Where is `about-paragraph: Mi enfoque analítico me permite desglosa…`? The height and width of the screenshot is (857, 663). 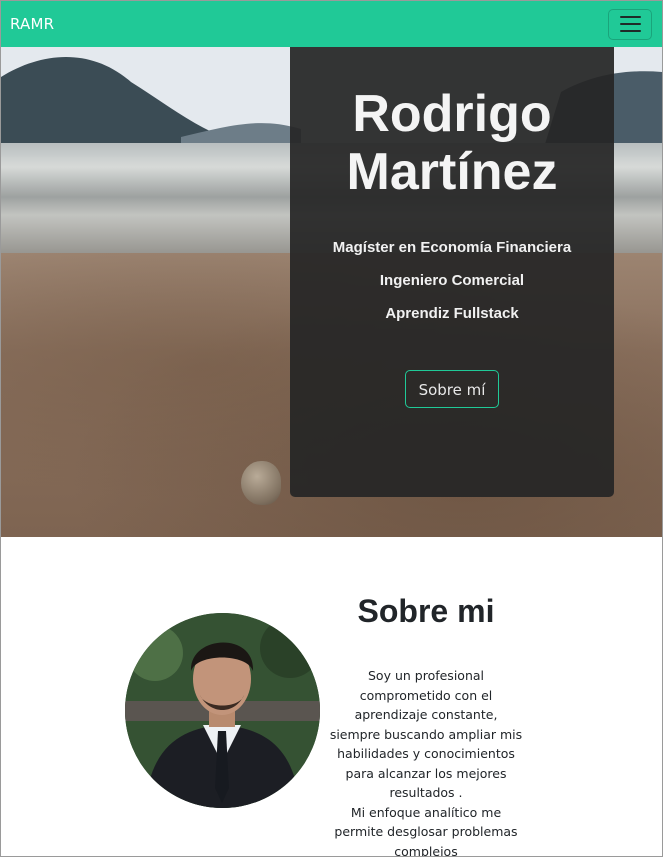 about-paragraph: Mi enfoque analítico me permite desglosa… is located at coordinates (426, 830).